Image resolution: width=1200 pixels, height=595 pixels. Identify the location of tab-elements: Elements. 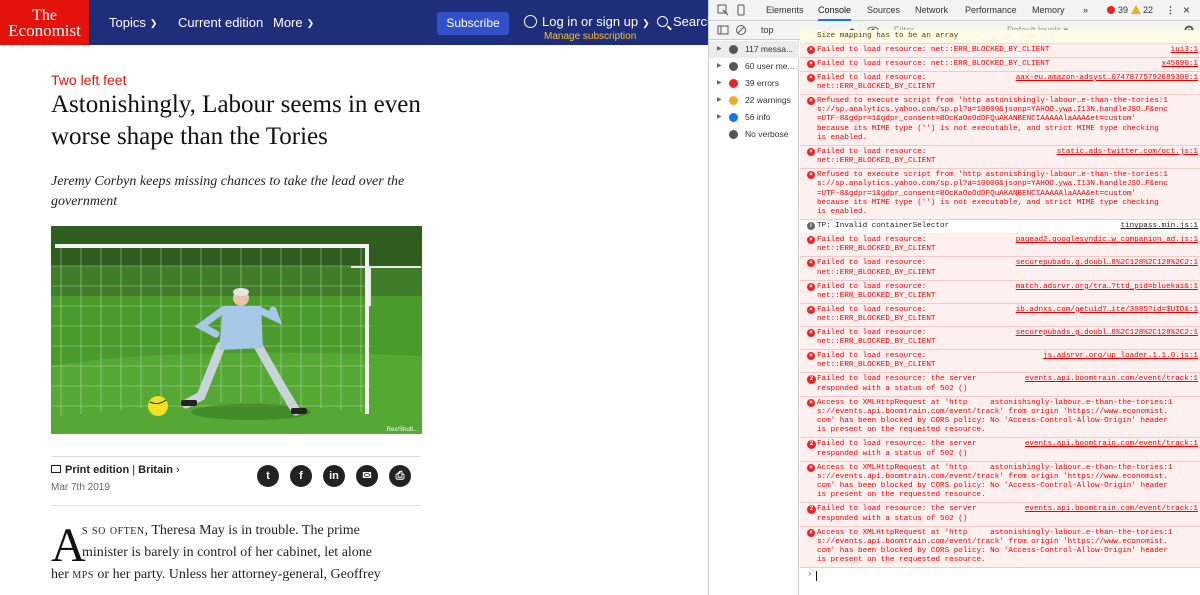
(785, 10).